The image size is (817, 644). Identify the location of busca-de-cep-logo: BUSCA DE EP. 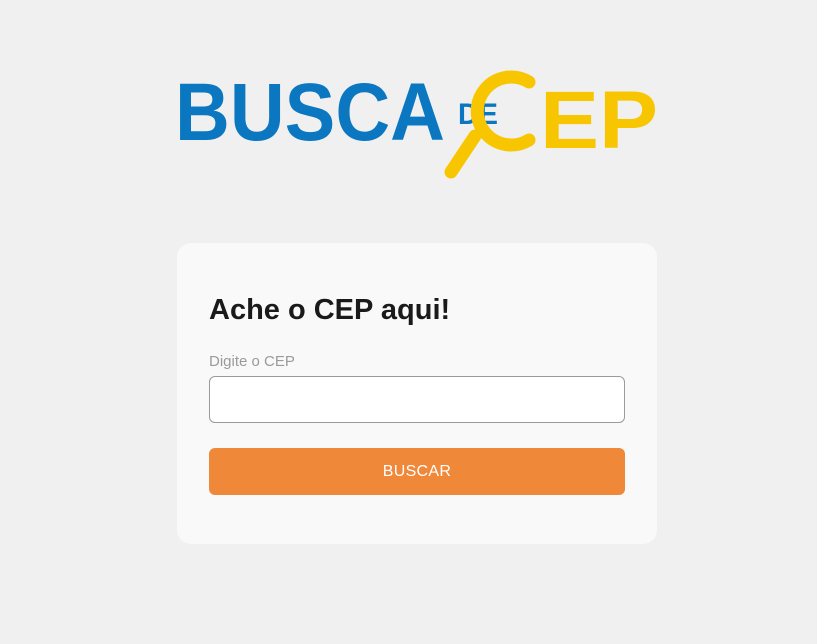
(417, 123).